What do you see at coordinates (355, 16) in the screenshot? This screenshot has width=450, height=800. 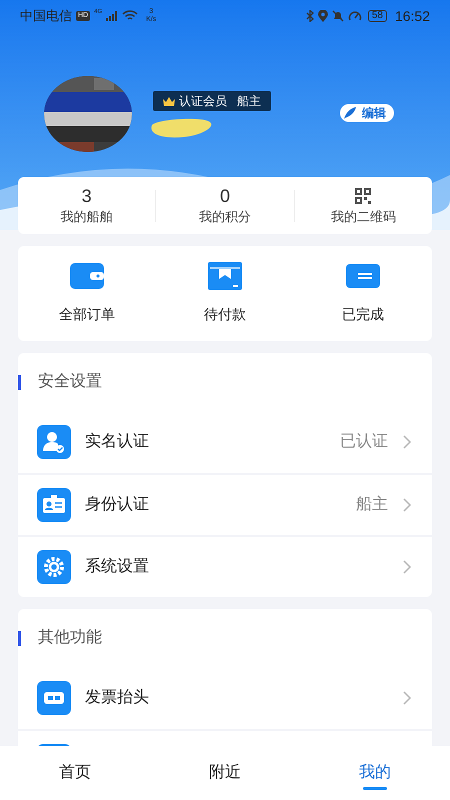 I see `speedometer-icon` at bounding box center [355, 16].